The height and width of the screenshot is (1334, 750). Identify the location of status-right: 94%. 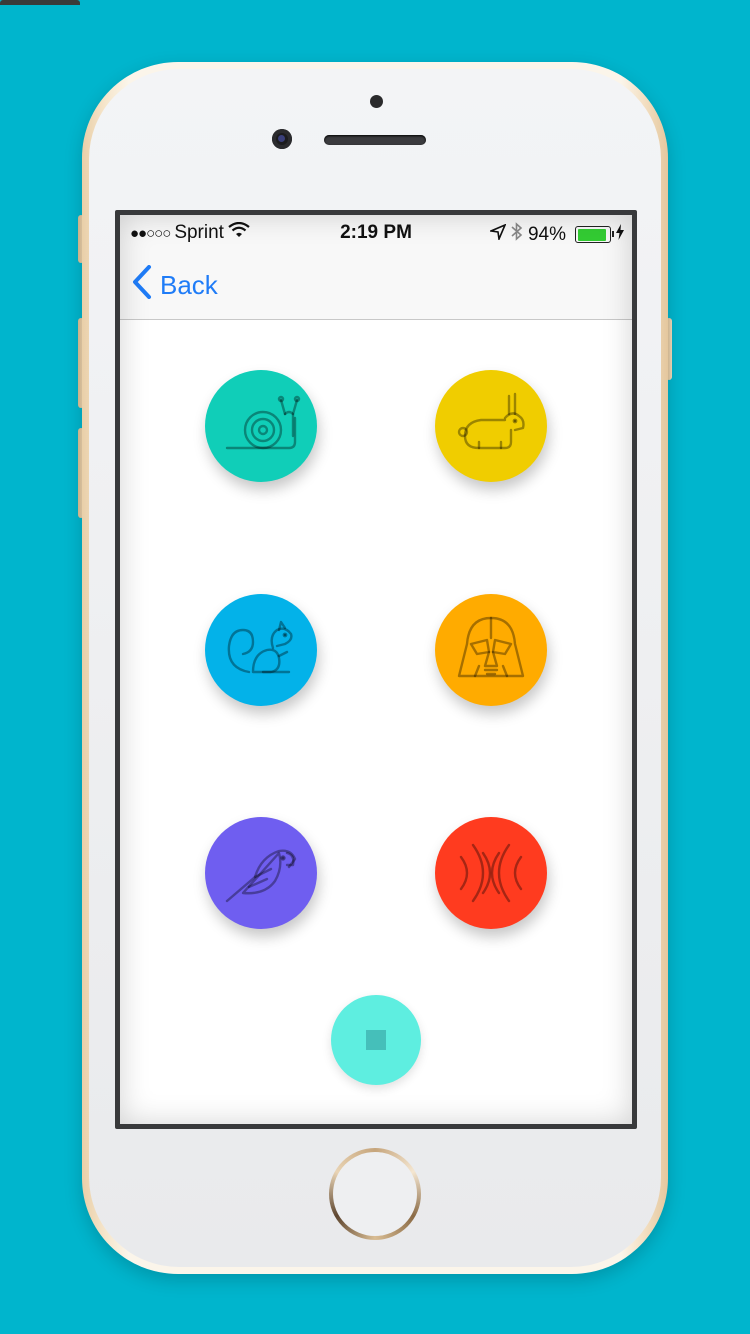
(556, 234).